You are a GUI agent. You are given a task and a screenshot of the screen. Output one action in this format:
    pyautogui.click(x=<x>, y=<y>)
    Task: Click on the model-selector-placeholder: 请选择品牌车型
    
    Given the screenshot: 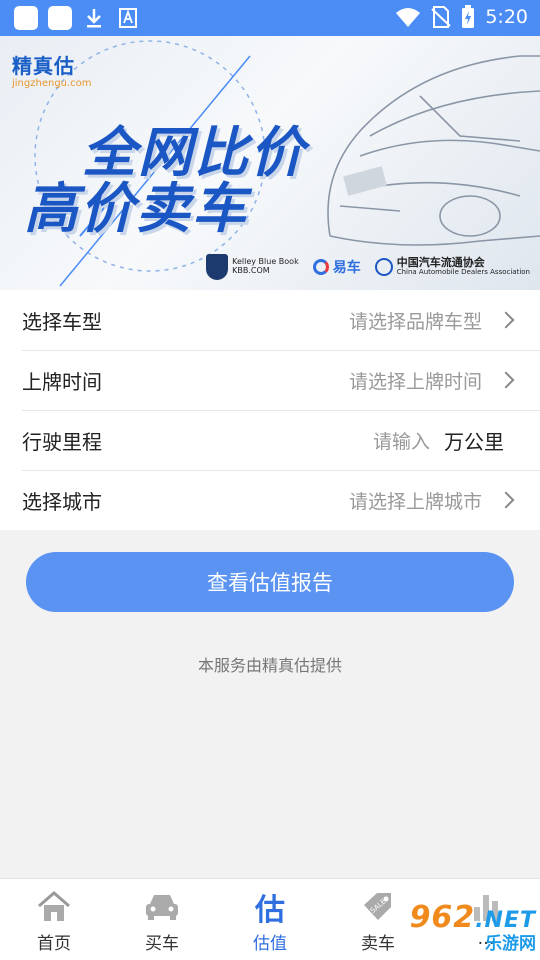 What is the action you would take?
    pyautogui.click(x=415, y=321)
    